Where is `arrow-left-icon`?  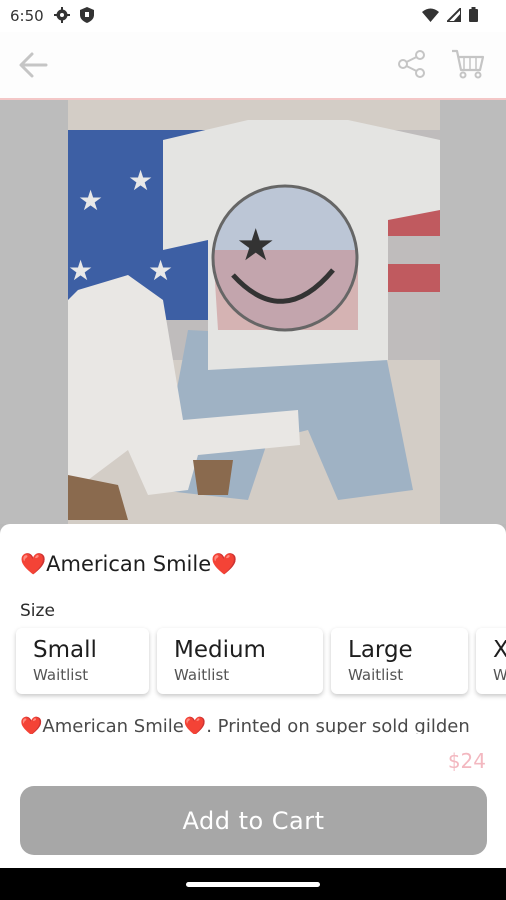
arrow-left-icon is located at coordinates (33, 65).